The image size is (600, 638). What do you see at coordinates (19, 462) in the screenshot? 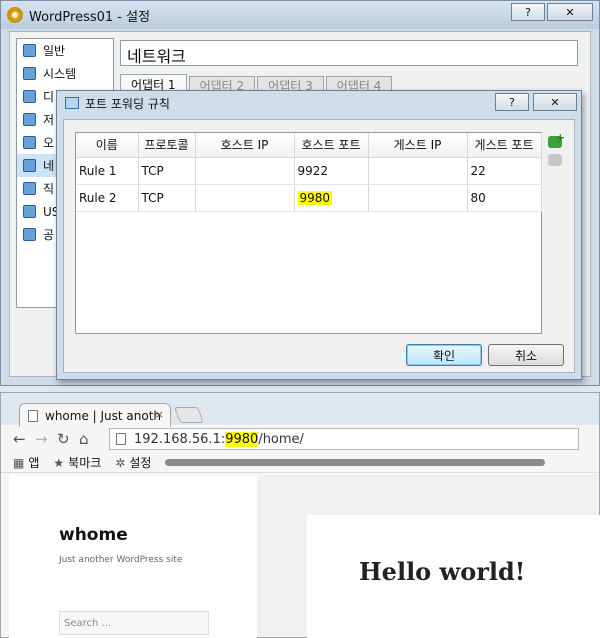
I see `apps-icon: ▦` at bounding box center [19, 462].